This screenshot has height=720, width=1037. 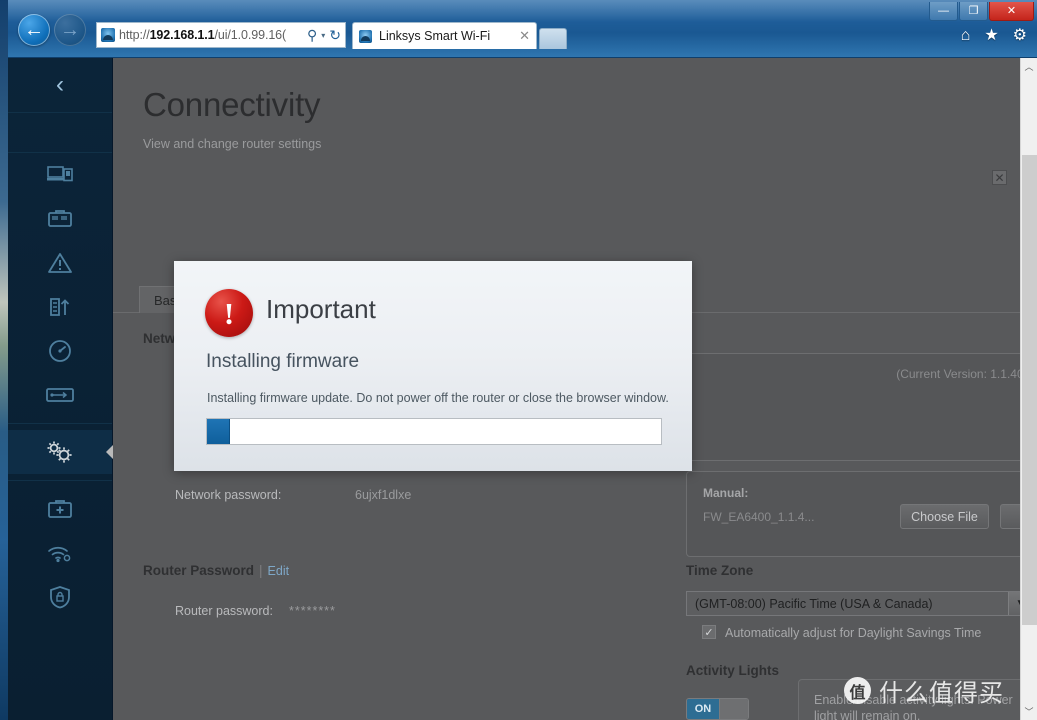 I want to click on forward-arrow-icon: →, so click(x=70, y=29).